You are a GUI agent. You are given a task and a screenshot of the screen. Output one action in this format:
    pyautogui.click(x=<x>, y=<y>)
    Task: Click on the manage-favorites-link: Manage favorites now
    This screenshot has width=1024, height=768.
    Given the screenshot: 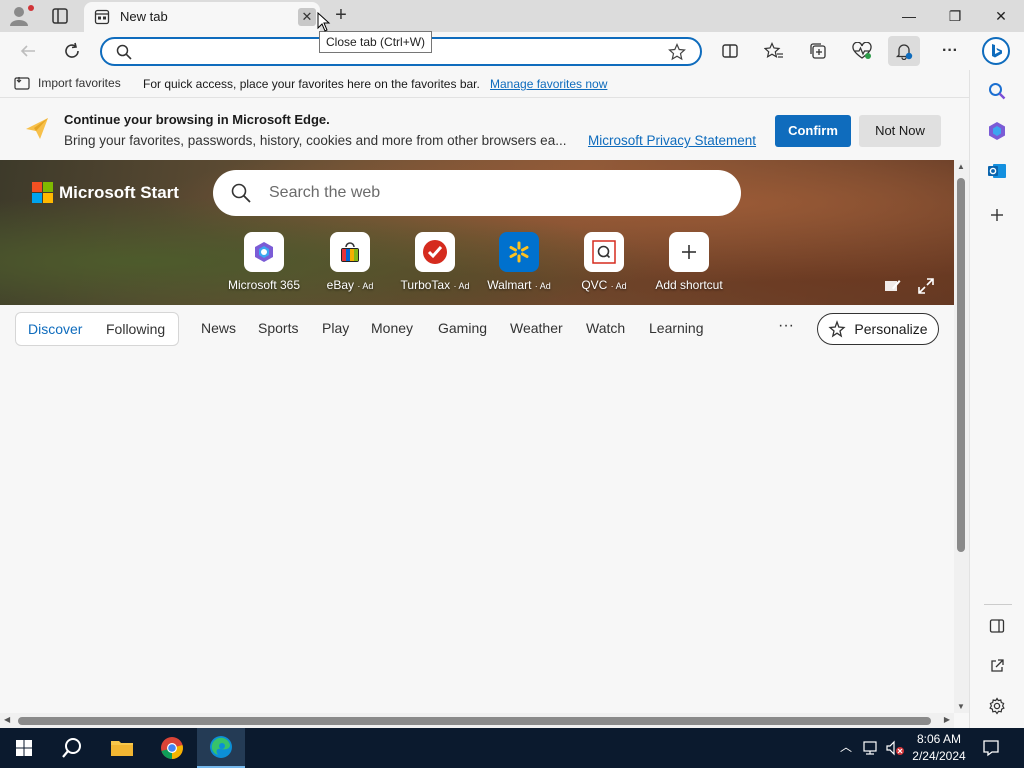 What is the action you would take?
    pyautogui.click(x=548, y=84)
    